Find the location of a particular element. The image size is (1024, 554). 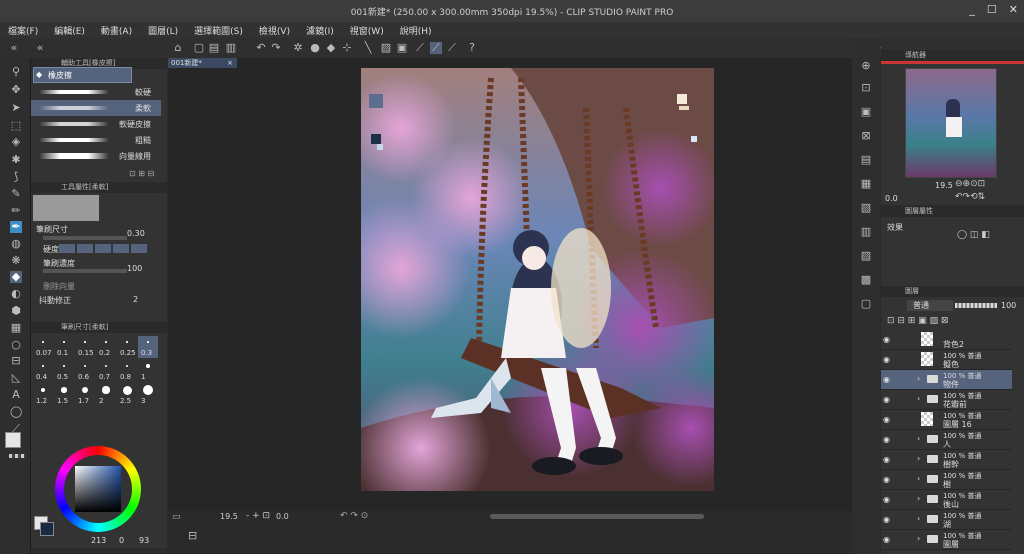

minimize-button: _ is located at coordinates (972, 9).